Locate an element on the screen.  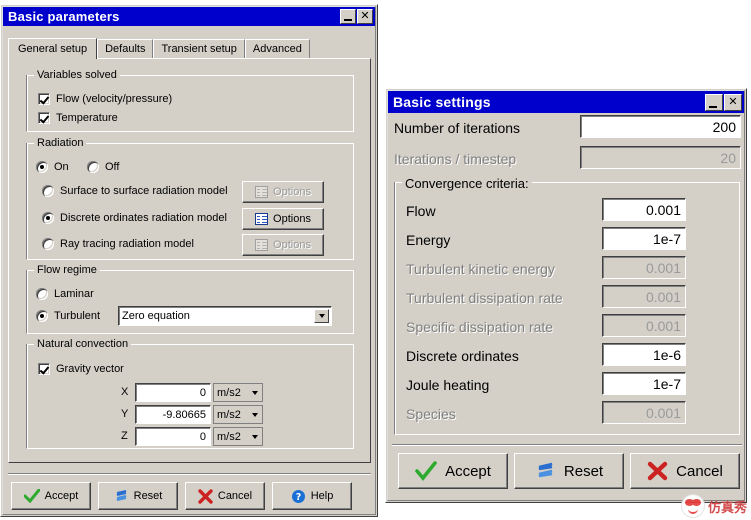
number-of-iterations-input: 200 is located at coordinates (660, 126).